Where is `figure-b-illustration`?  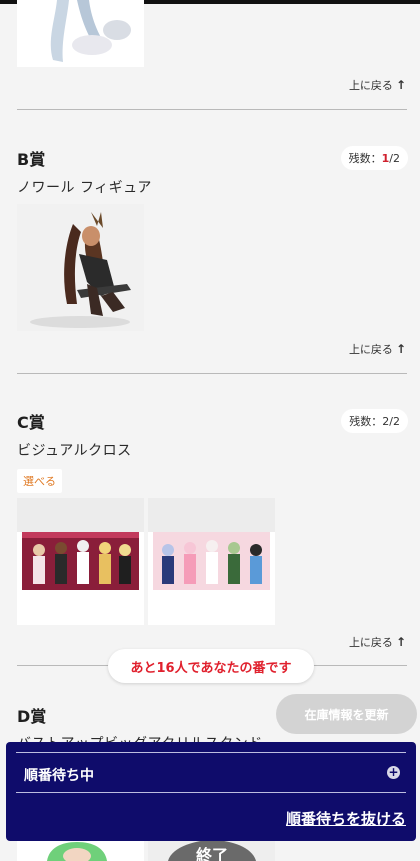 figure-b-illustration is located at coordinates (80, 270).